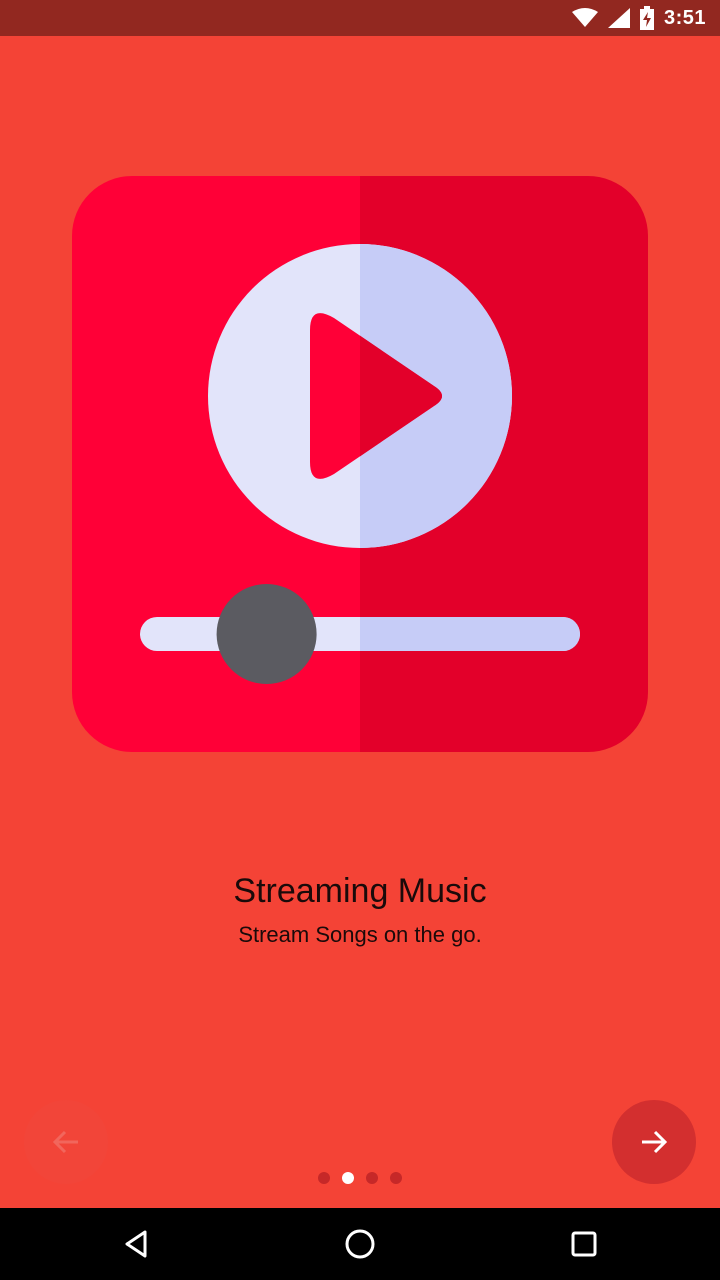 The image size is (720, 1280). Describe the element at coordinates (684, 17) in the screenshot. I see `status-time: 3:51` at that location.